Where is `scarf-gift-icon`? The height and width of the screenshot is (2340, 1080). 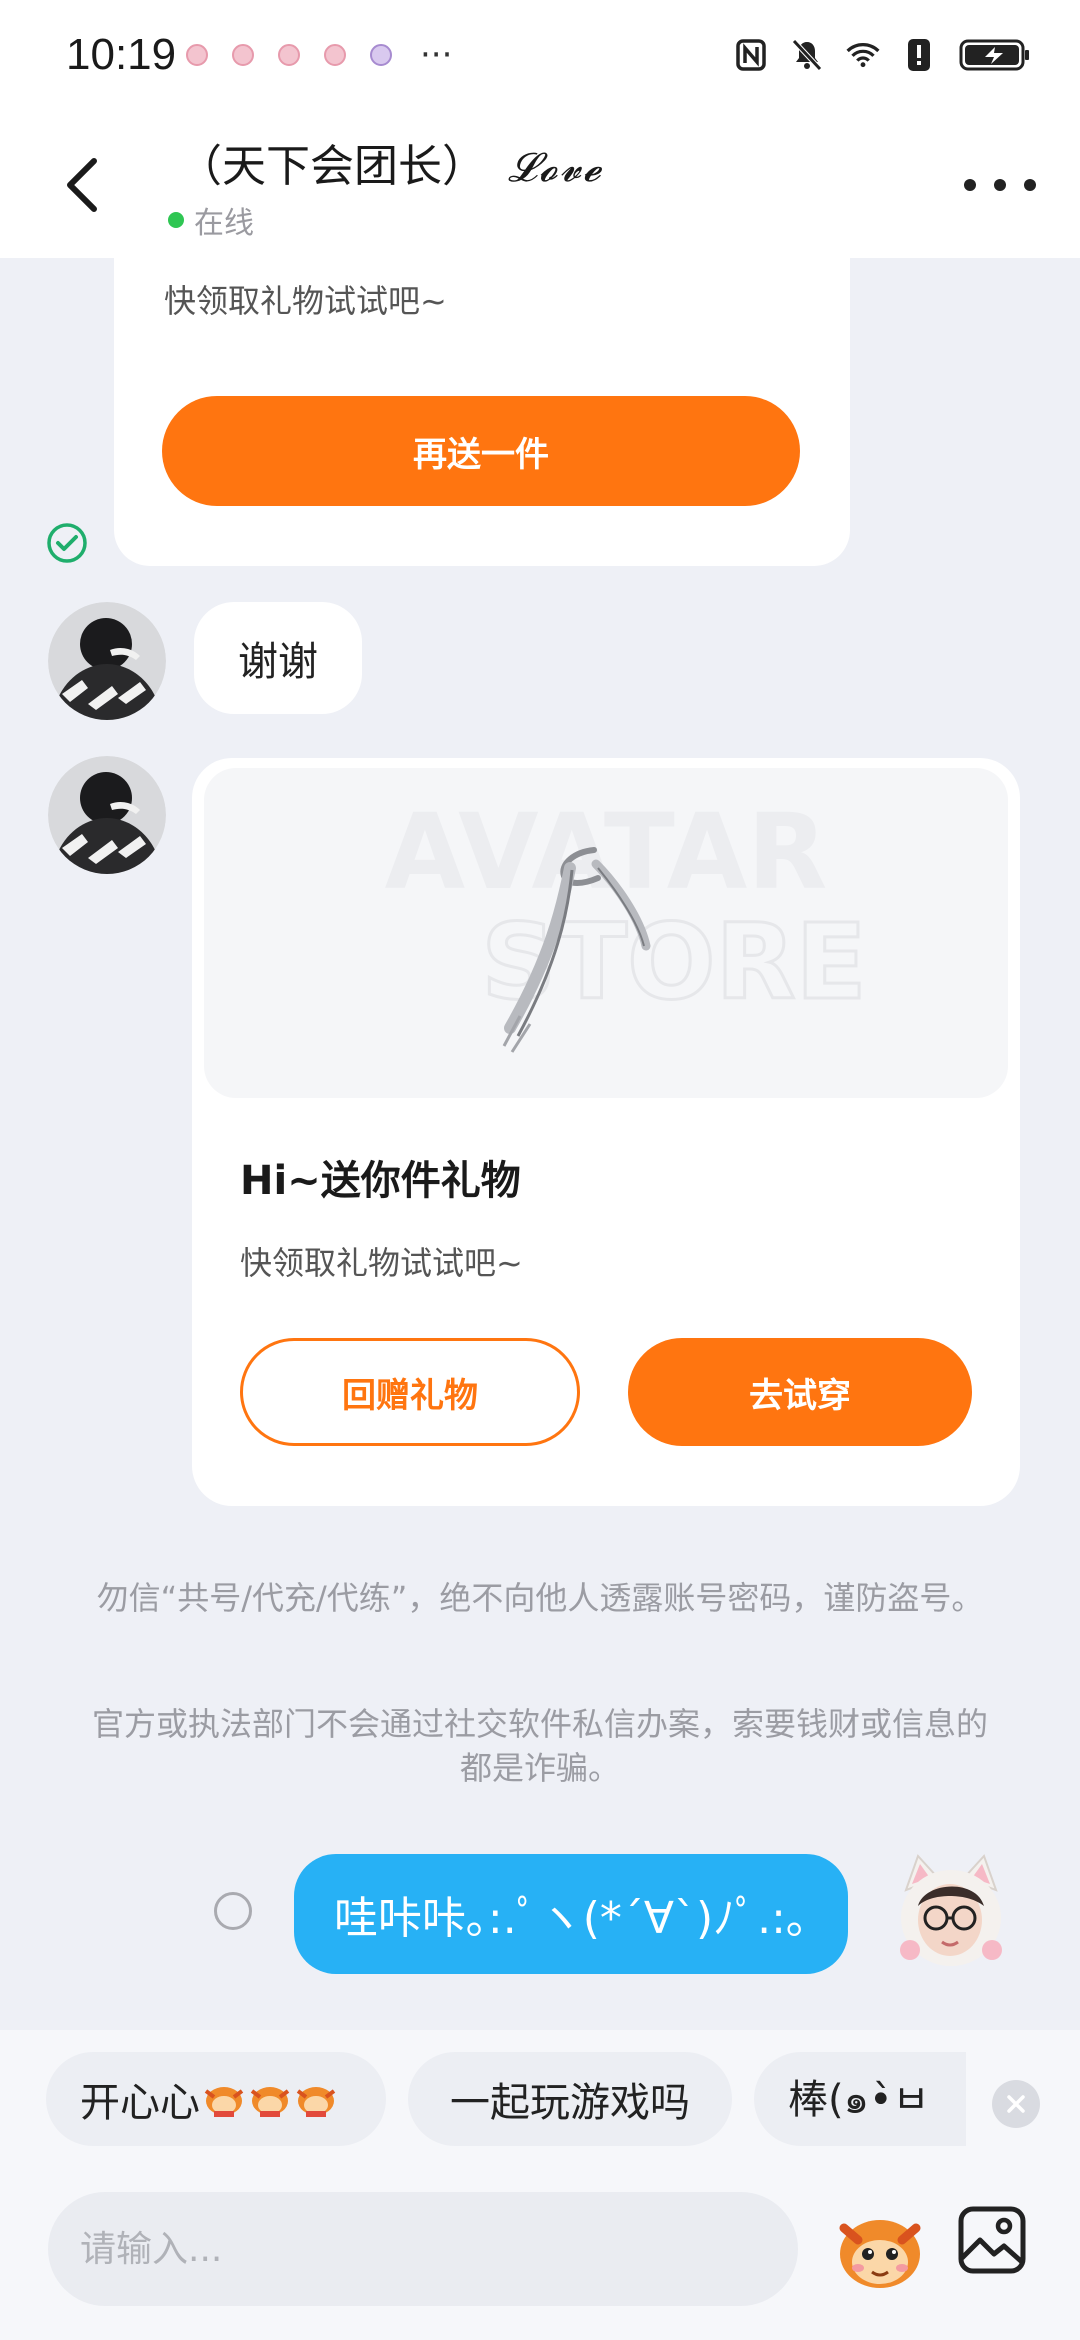
scarf-gift-icon is located at coordinates (576, 950).